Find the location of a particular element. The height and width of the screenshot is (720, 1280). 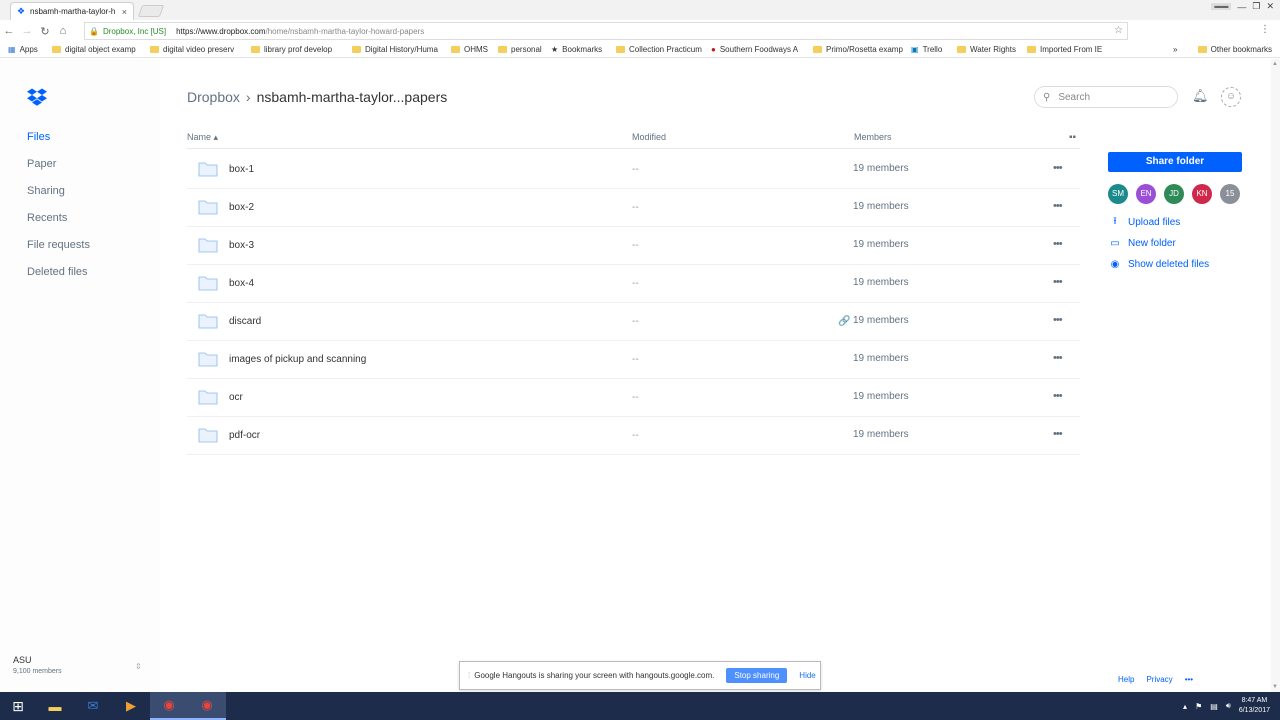

media-player-icon: ▶ is located at coordinates (131, 706).